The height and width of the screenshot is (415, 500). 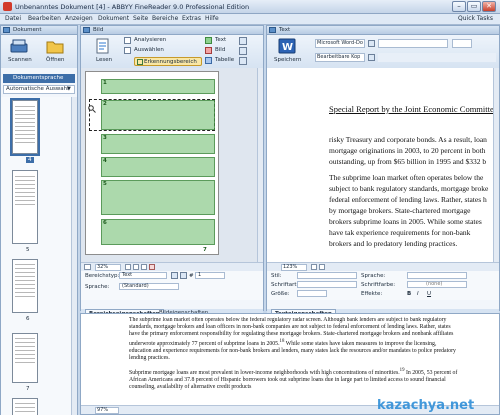 What do you see at coordinates (327, 275) in the screenshot?
I see `style-select` at bounding box center [327, 275].